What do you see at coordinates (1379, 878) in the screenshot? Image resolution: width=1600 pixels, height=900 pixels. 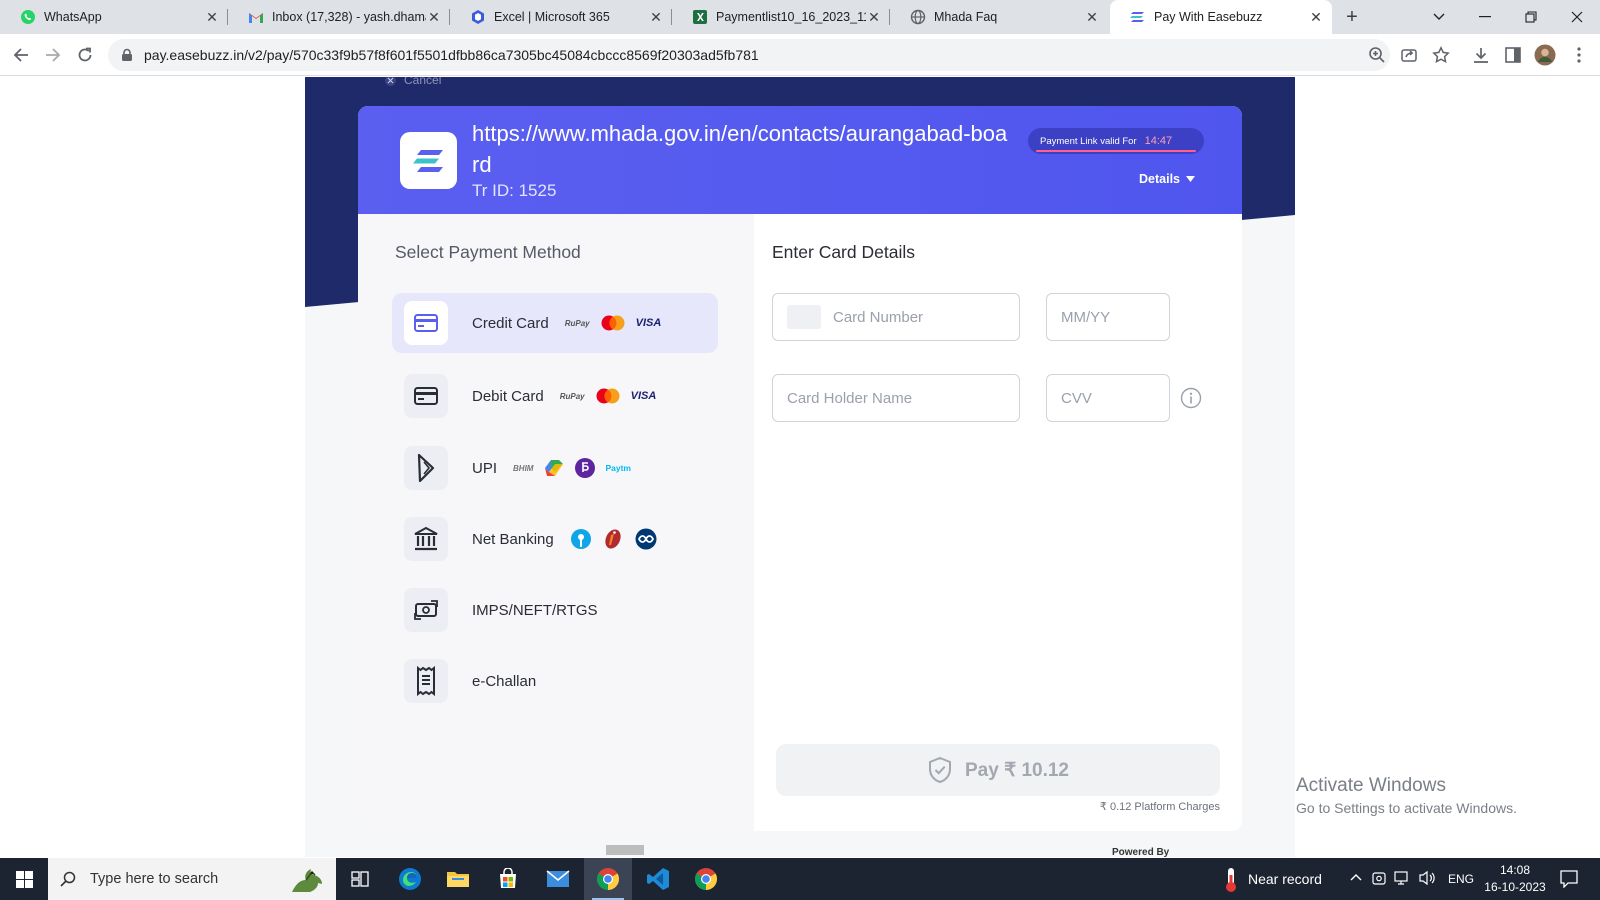 I see `meet-now-icon` at bounding box center [1379, 878].